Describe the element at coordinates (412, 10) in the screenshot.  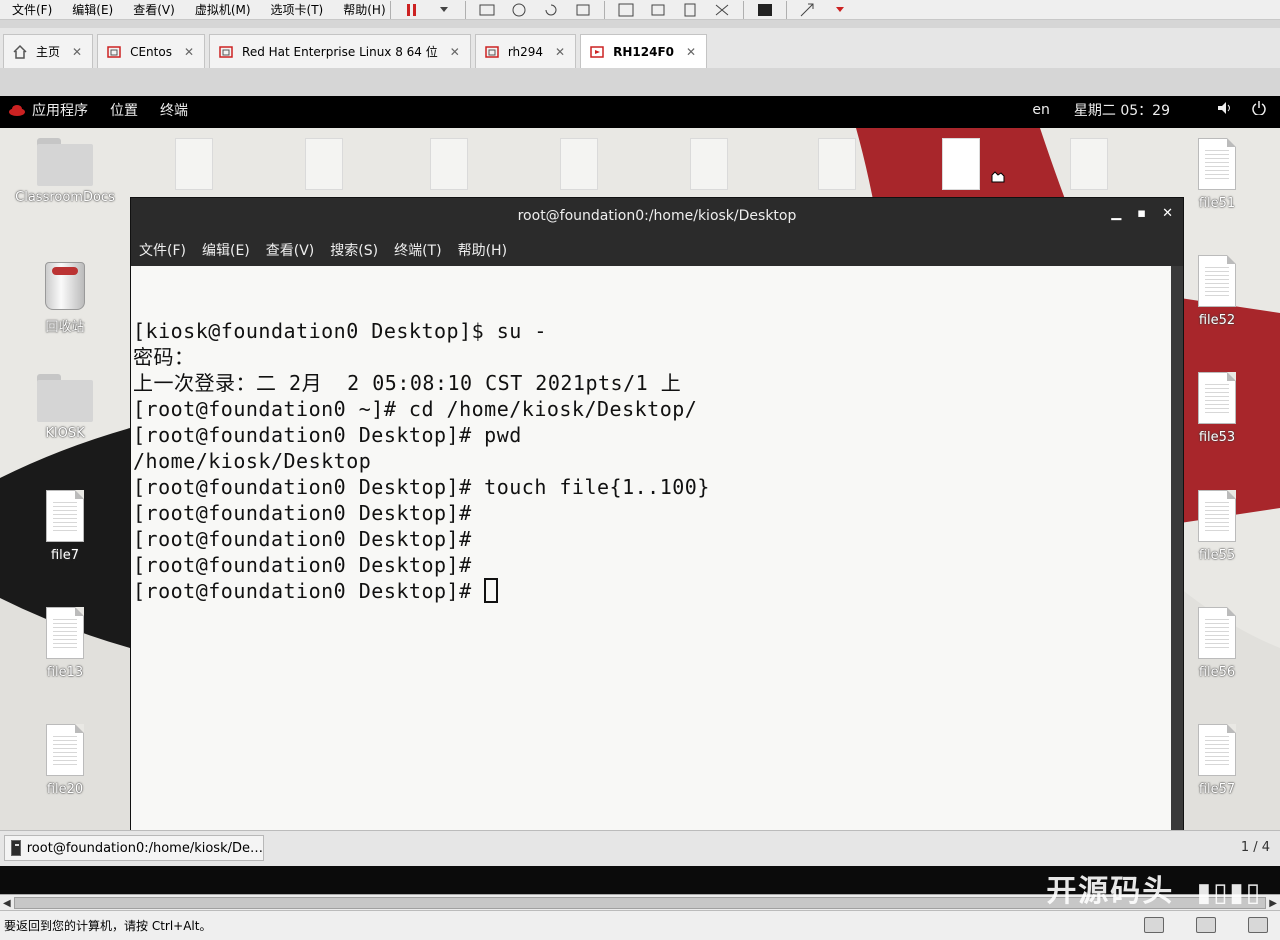
I see `pause-icon` at that location.